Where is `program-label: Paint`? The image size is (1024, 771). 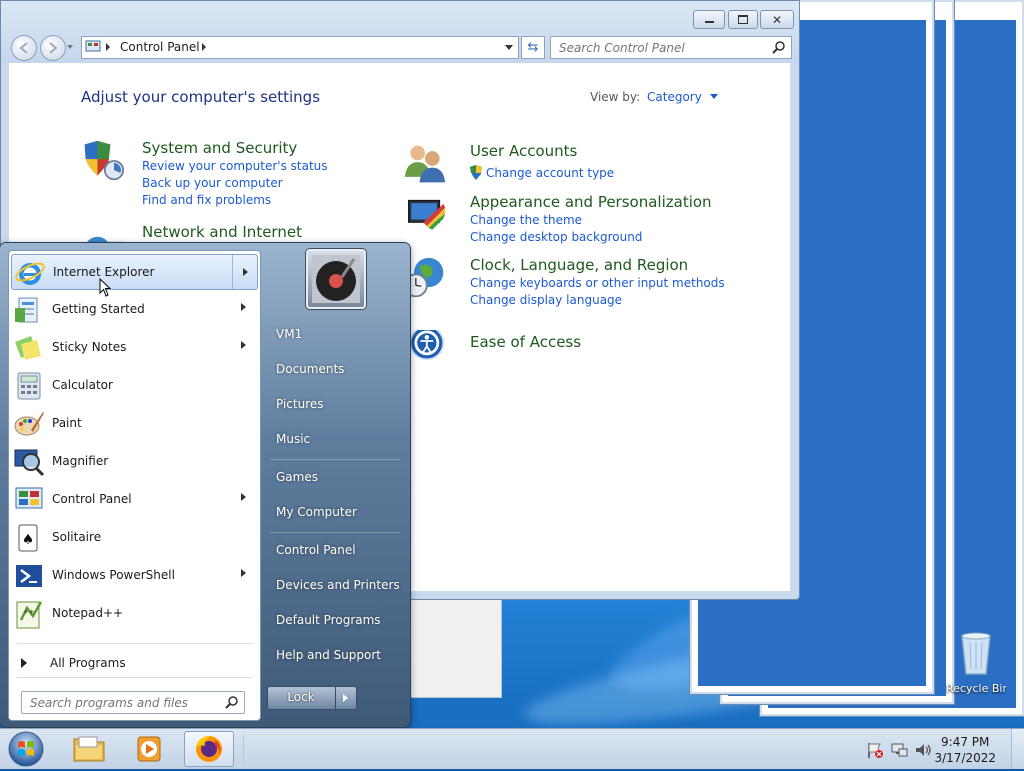
program-label: Paint is located at coordinates (67, 423).